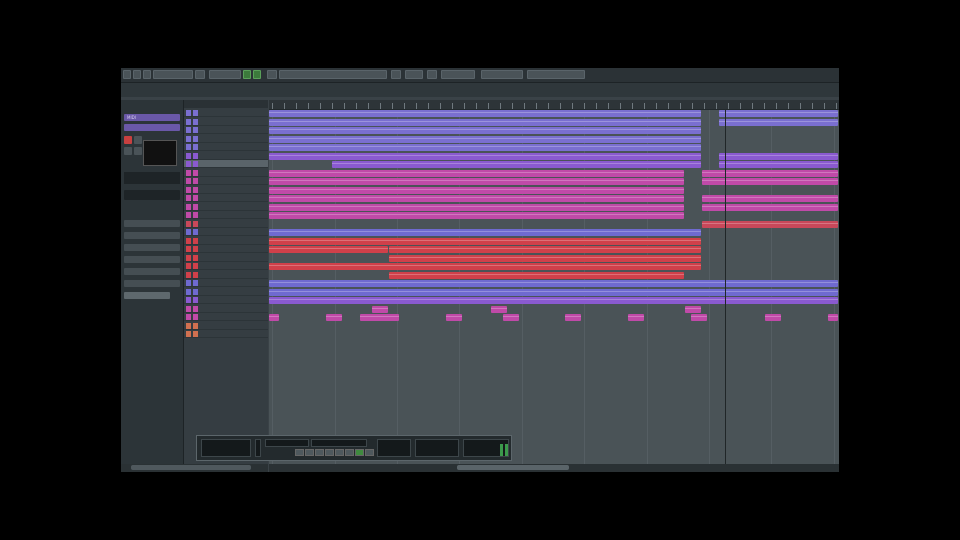 The image size is (960, 540). I want to click on record-button, so click(369, 452).